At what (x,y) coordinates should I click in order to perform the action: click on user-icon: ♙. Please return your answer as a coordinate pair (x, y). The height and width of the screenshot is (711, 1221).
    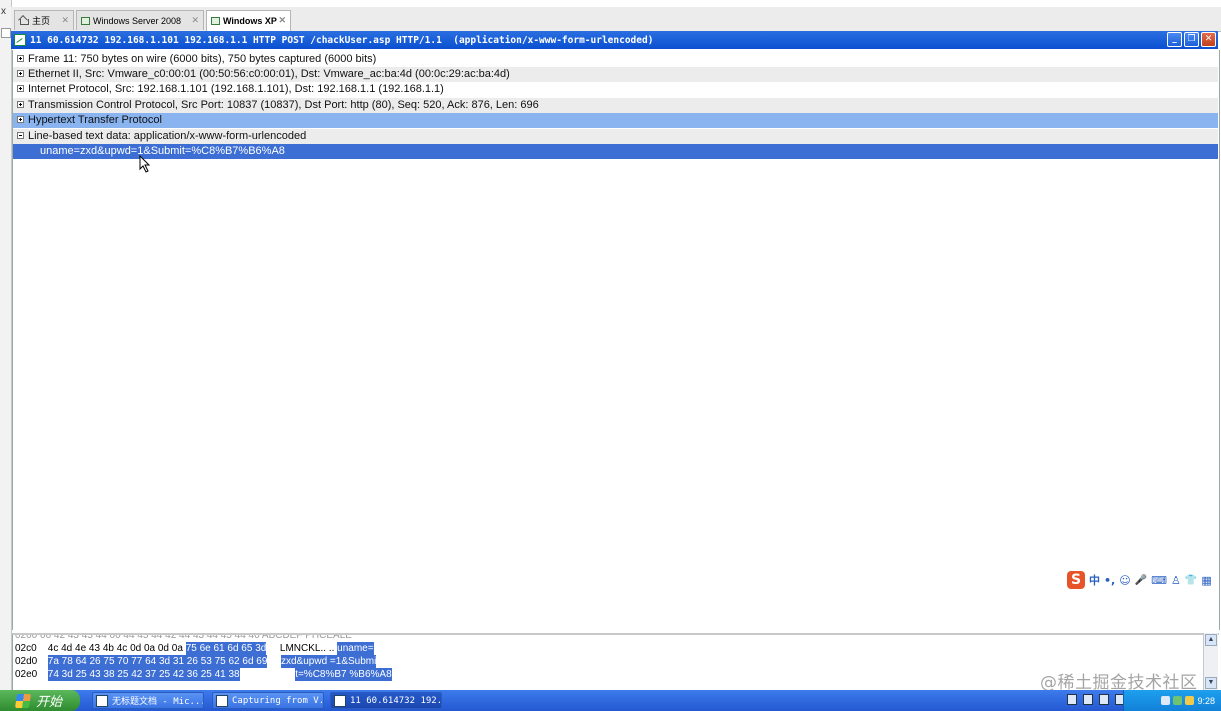
    Looking at the image, I should click on (1176, 580).